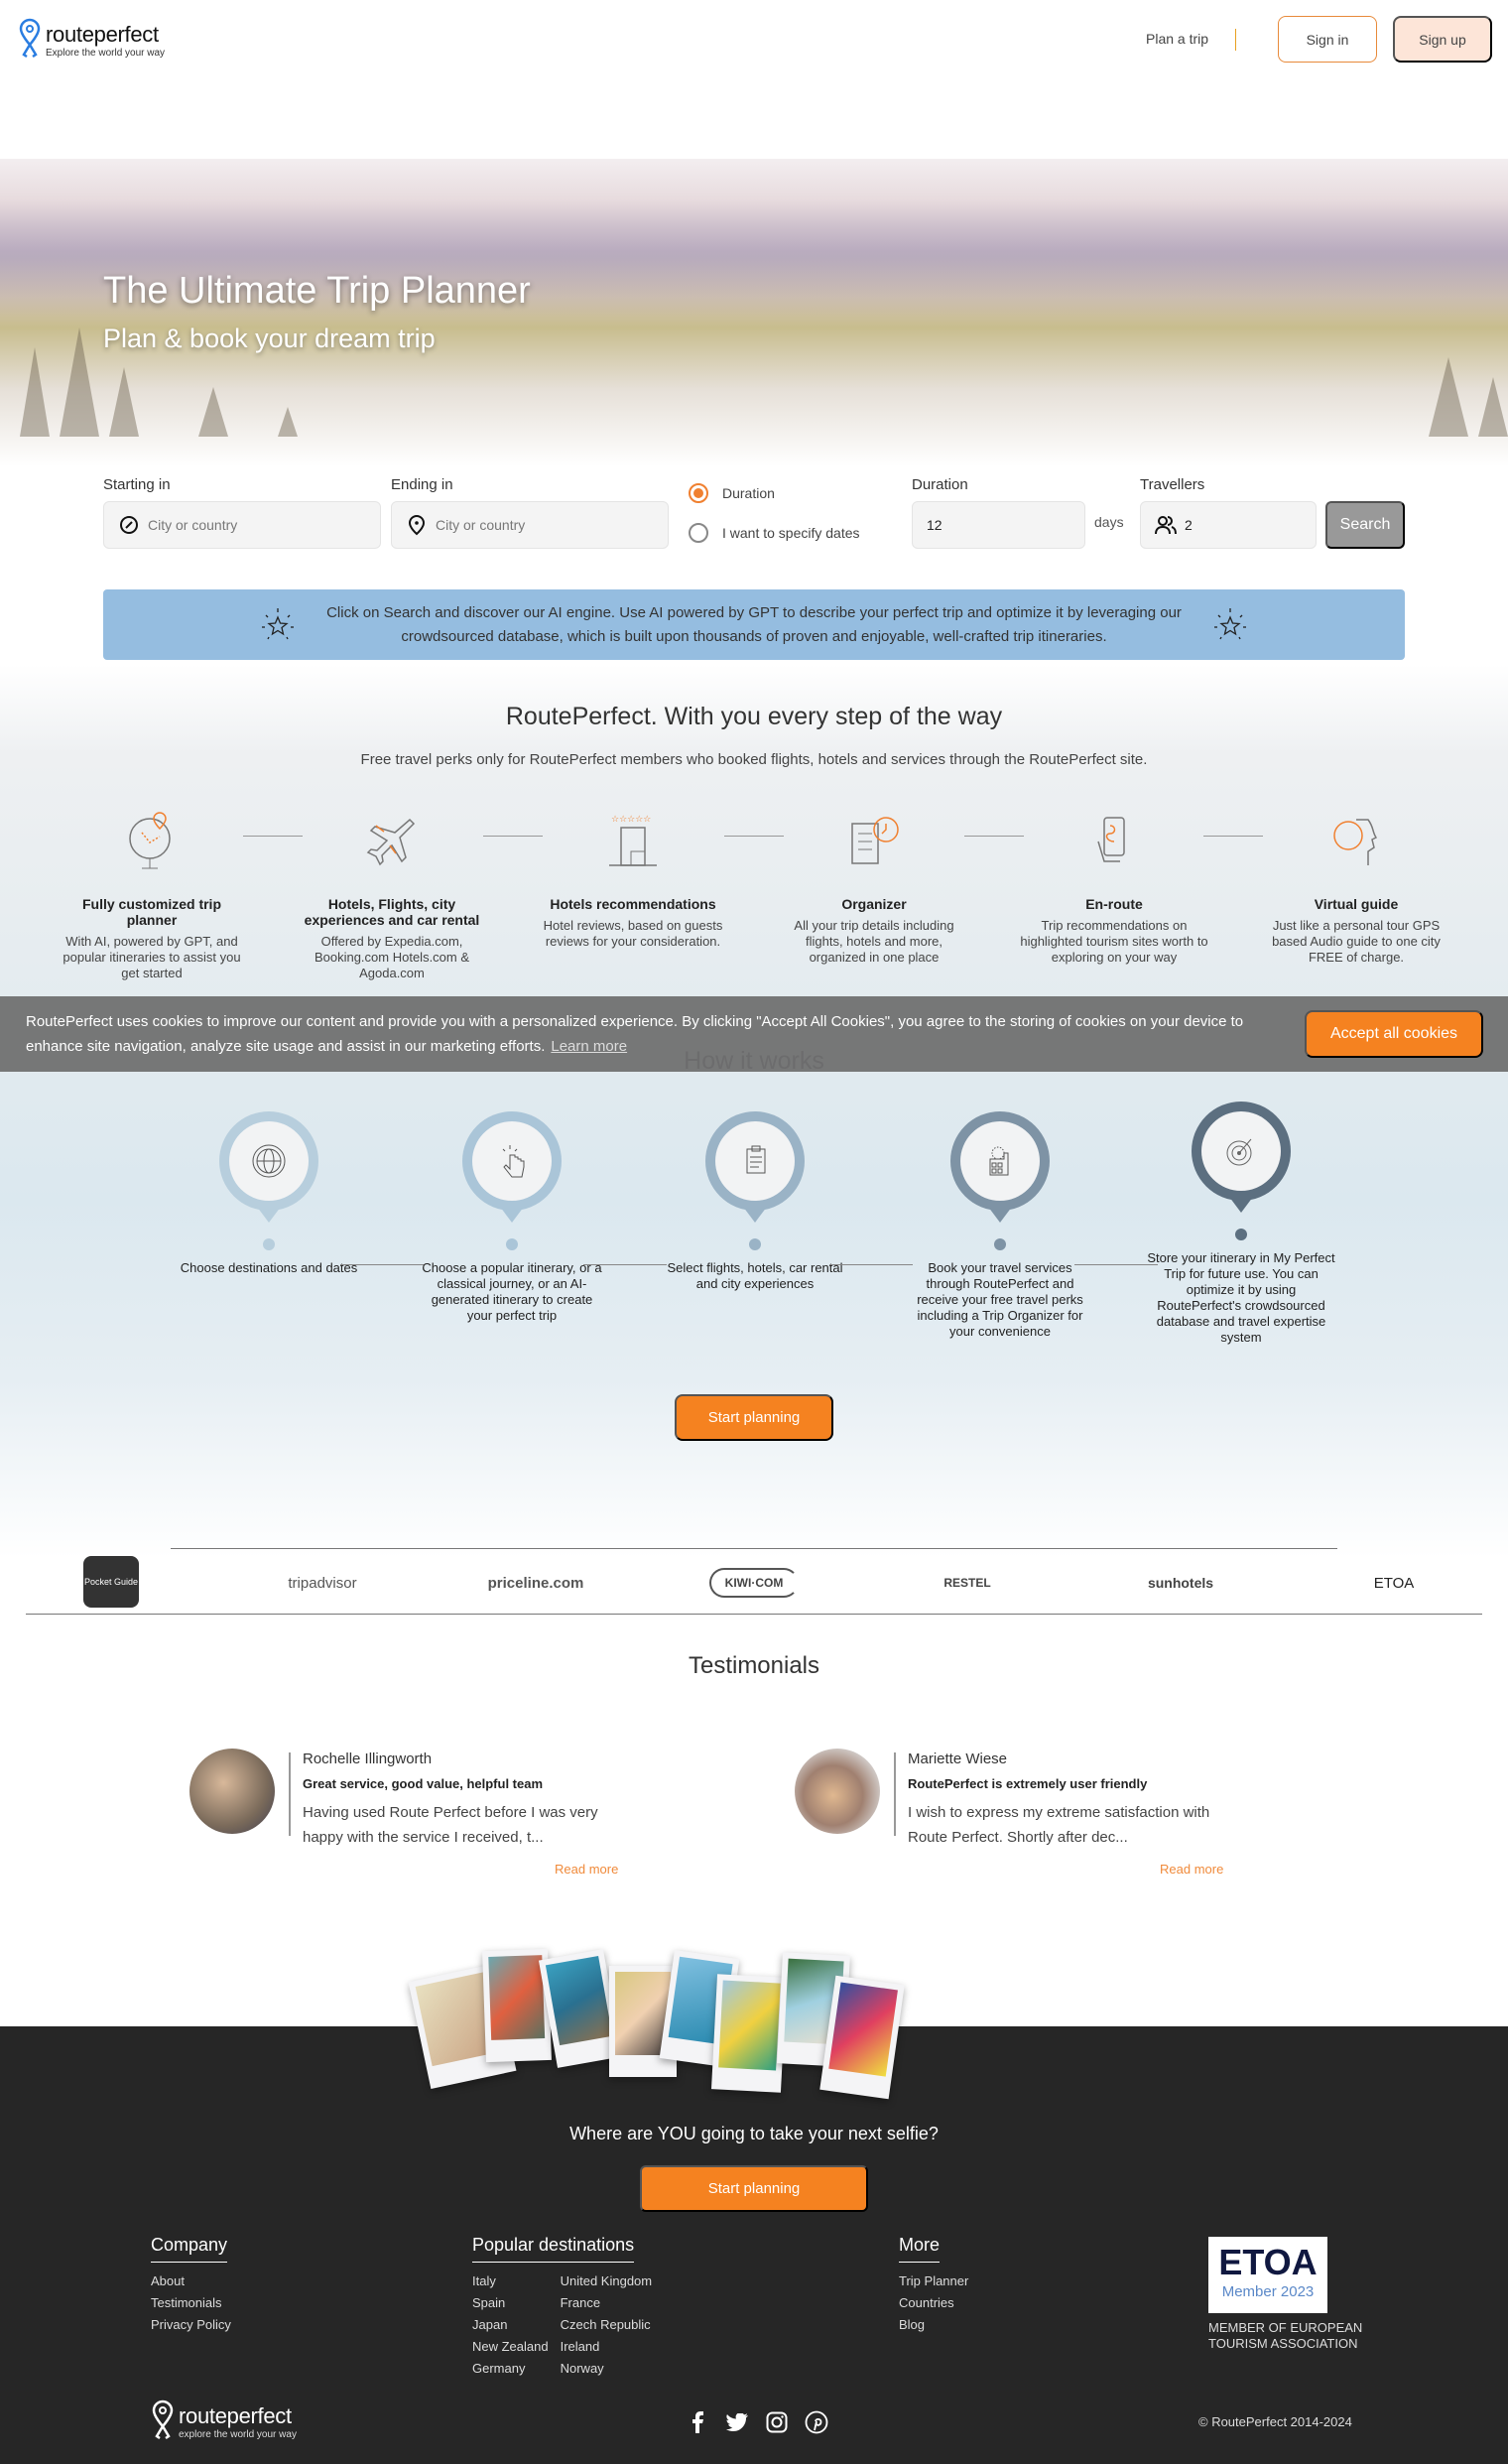  I want to click on avatar, so click(837, 1791).